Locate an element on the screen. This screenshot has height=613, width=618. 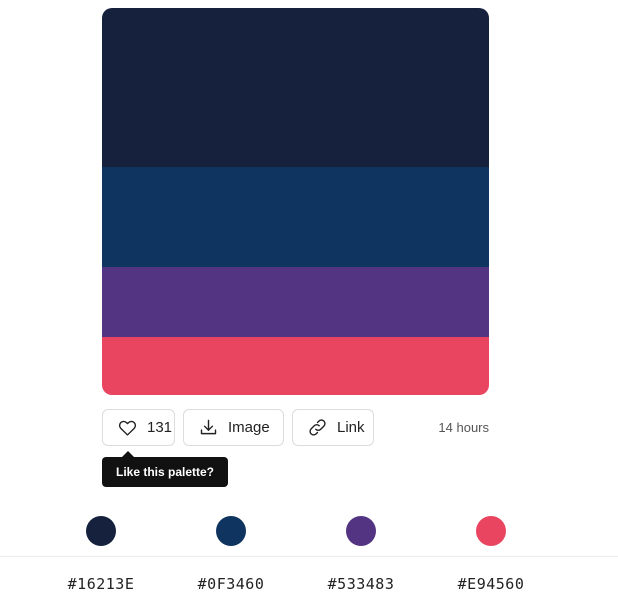
copy-link-button: Link is located at coordinates (333, 427).